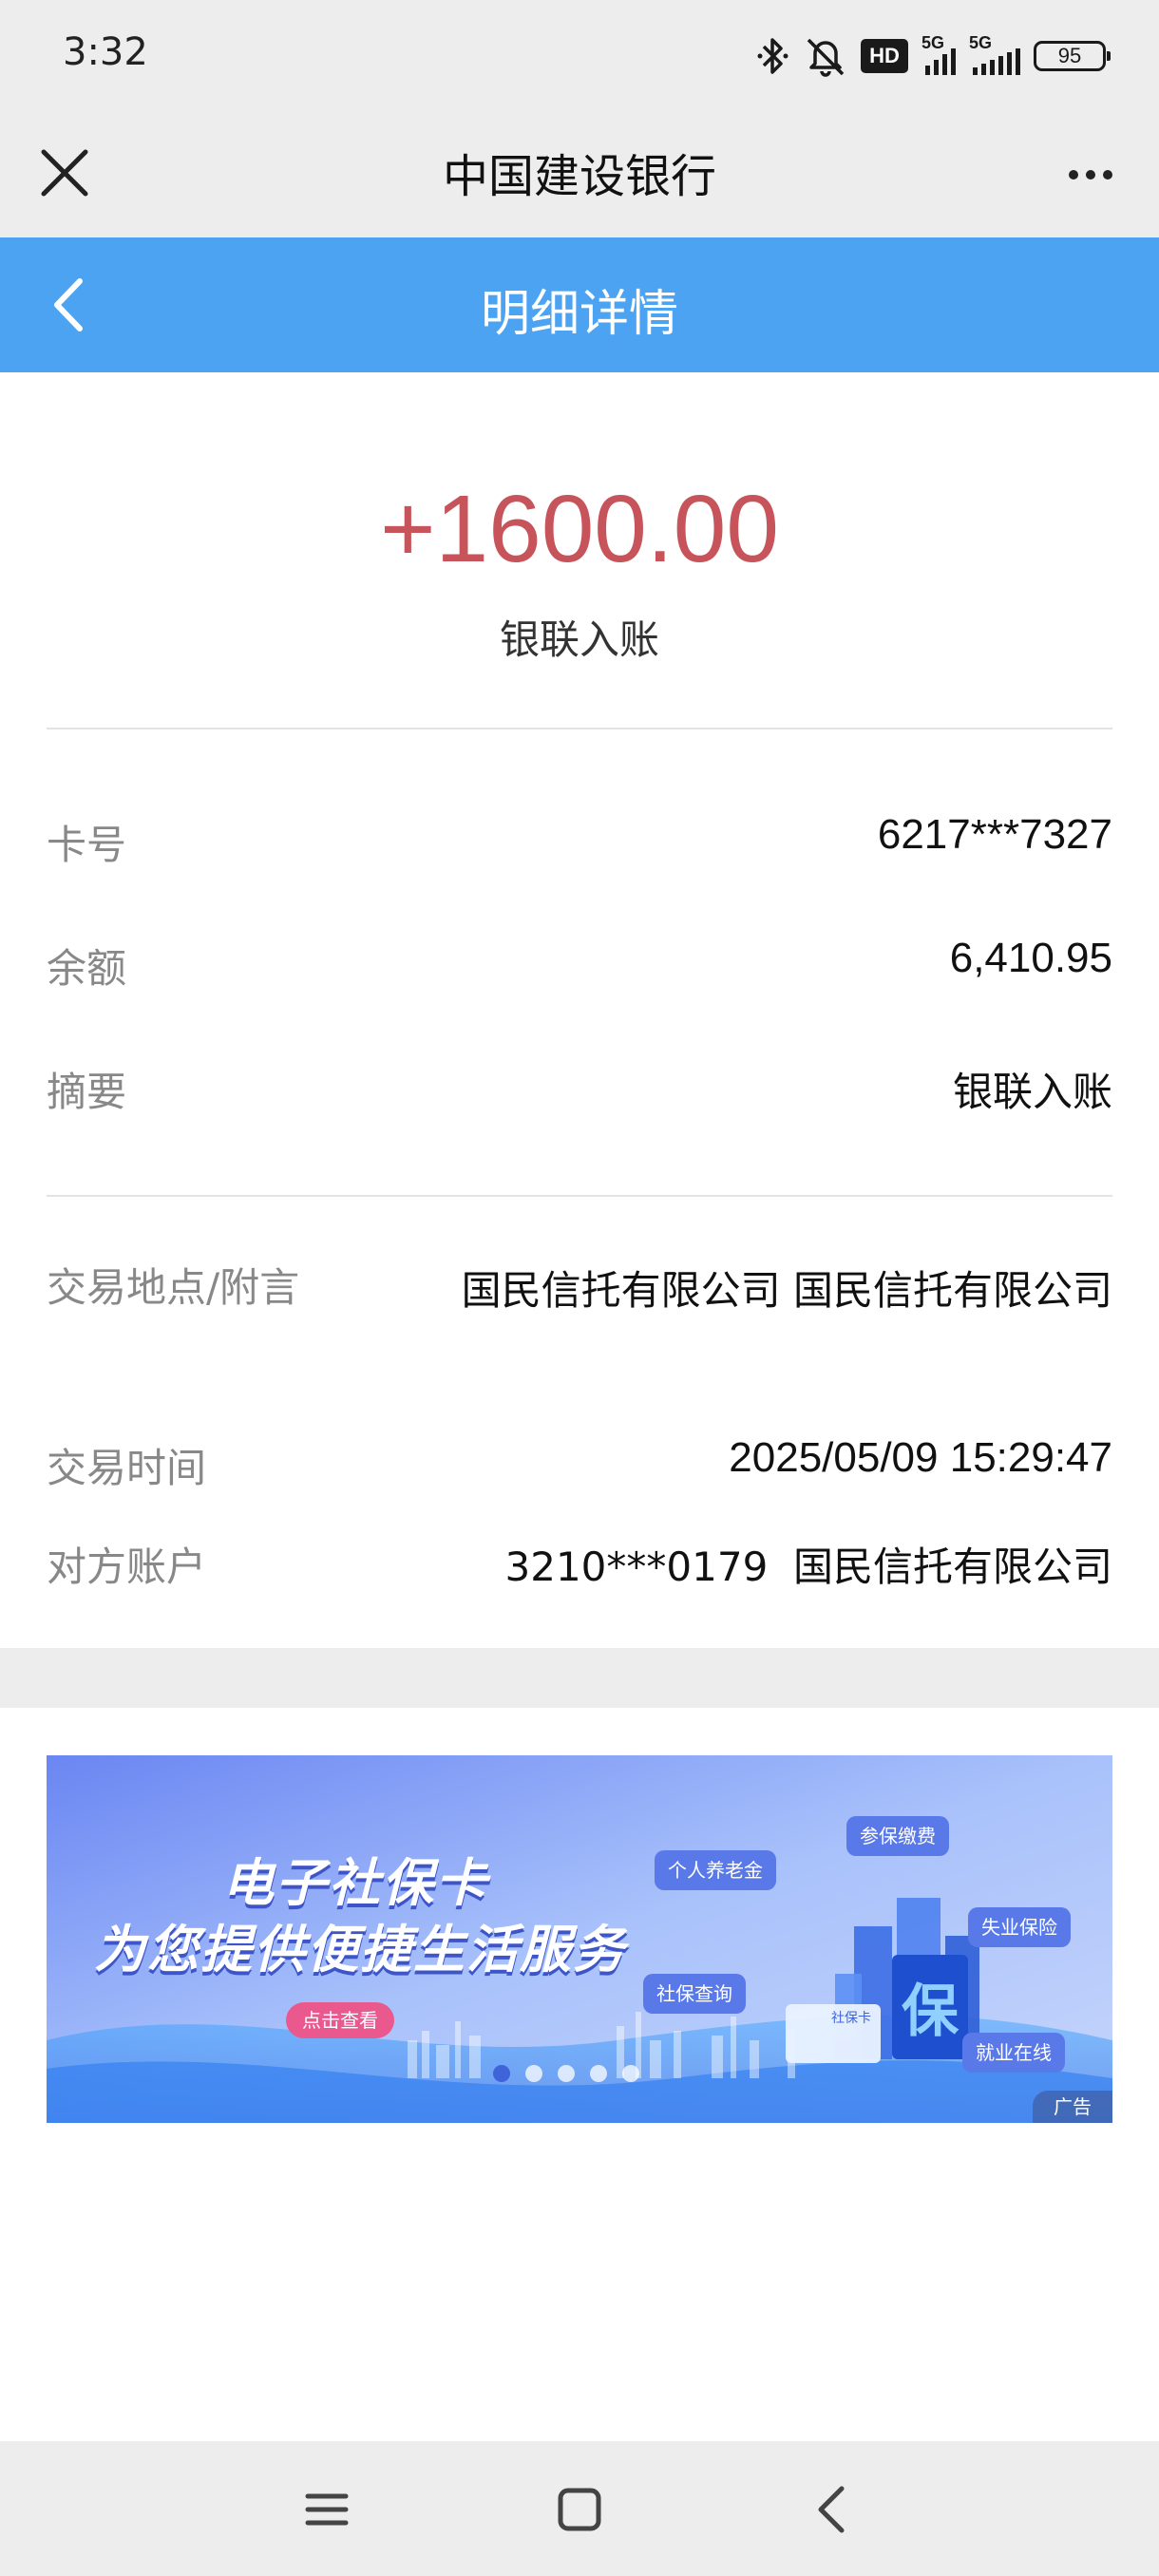 The image size is (1159, 2576). What do you see at coordinates (87, 845) in the screenshot?
I see `card-number-label: 卡号` at bounding box center [87, 845].